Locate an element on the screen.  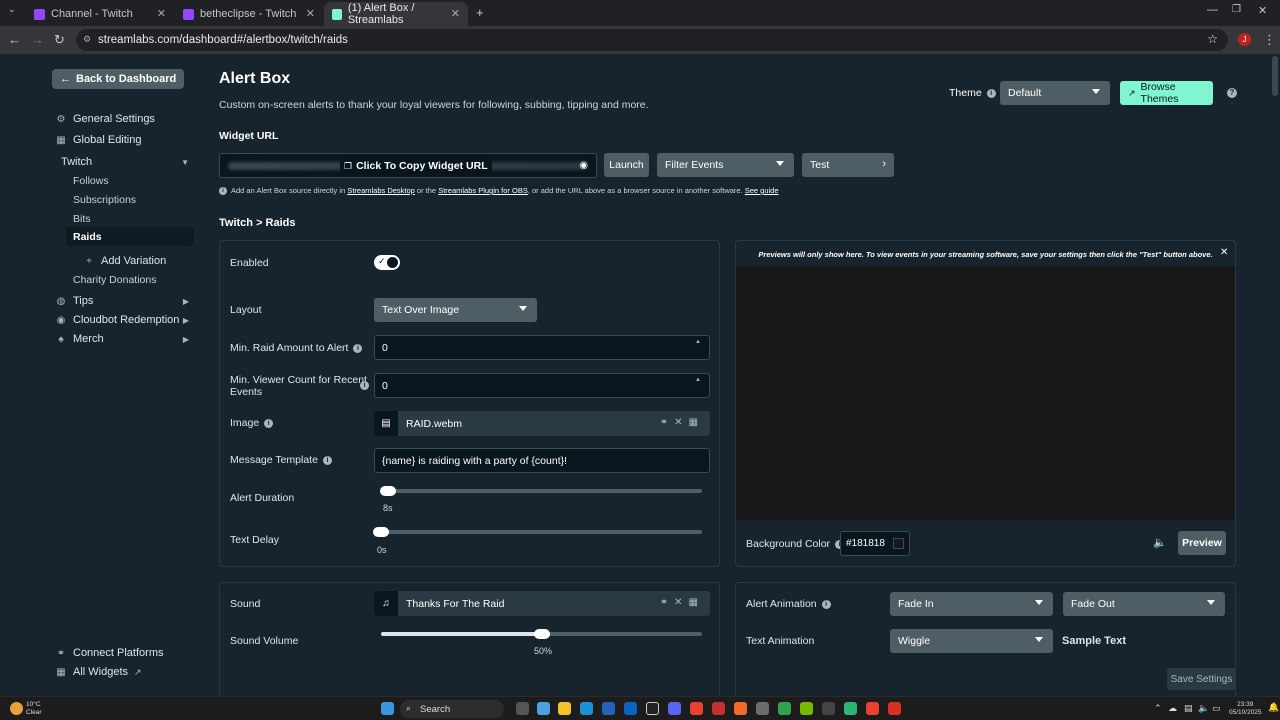
forward-arrow-icon: → is located at coordinates (37, 39).